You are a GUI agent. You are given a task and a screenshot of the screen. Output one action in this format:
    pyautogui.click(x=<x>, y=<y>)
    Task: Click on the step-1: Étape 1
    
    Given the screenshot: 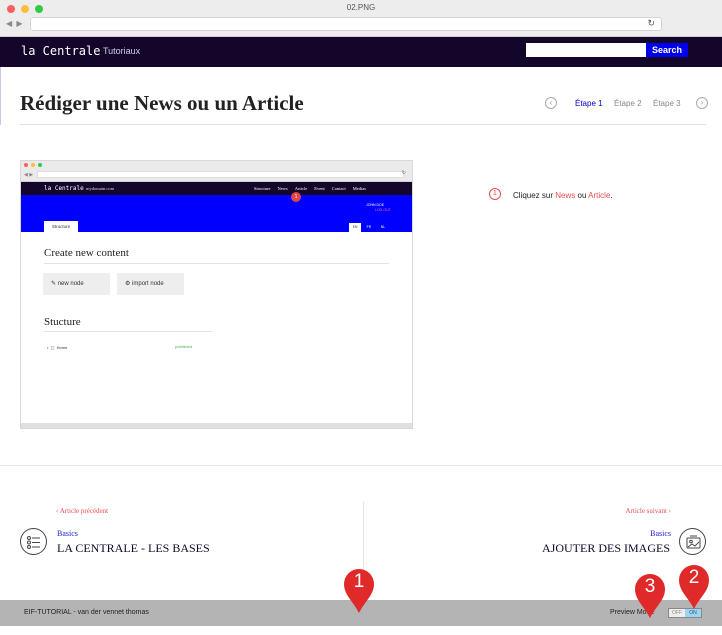 What is the action you would take?
    pyautogui.click(x=589, y=103)
    